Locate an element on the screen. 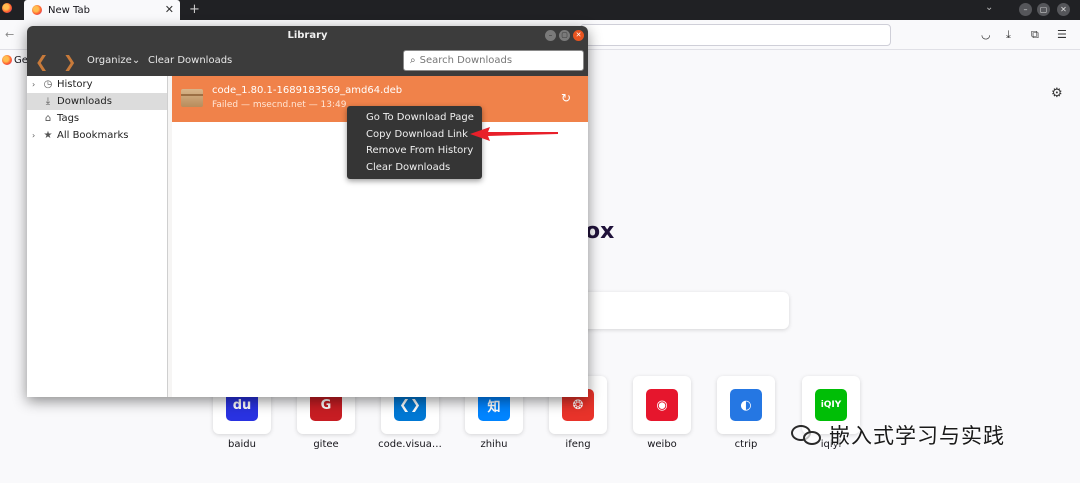 The image size is (1080, 483). download-filename: code_1.80.1-1689183569_amd64.deb is located at coordinates (307, 90).